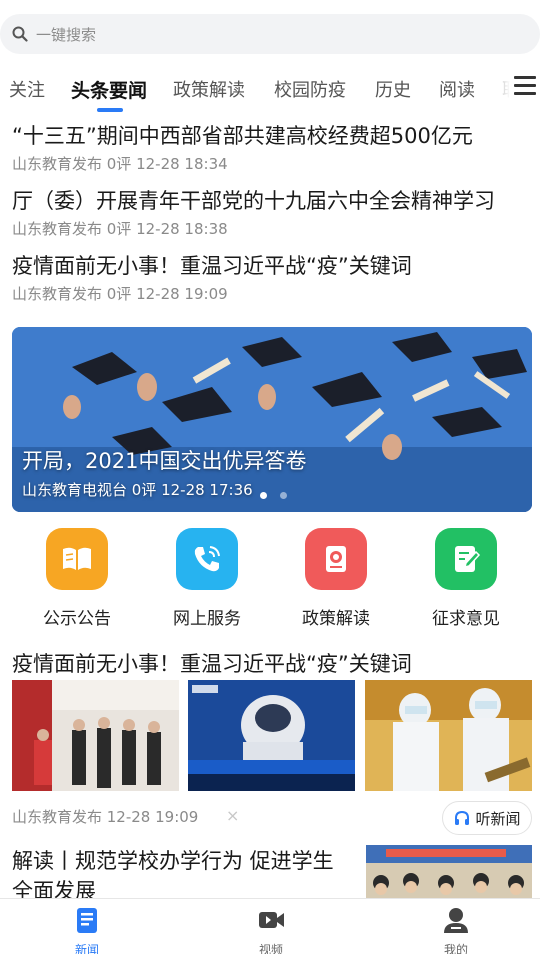 The height and width of the screenshot is (954, 540). I want to click on meeting-photo, so click(95, 735).